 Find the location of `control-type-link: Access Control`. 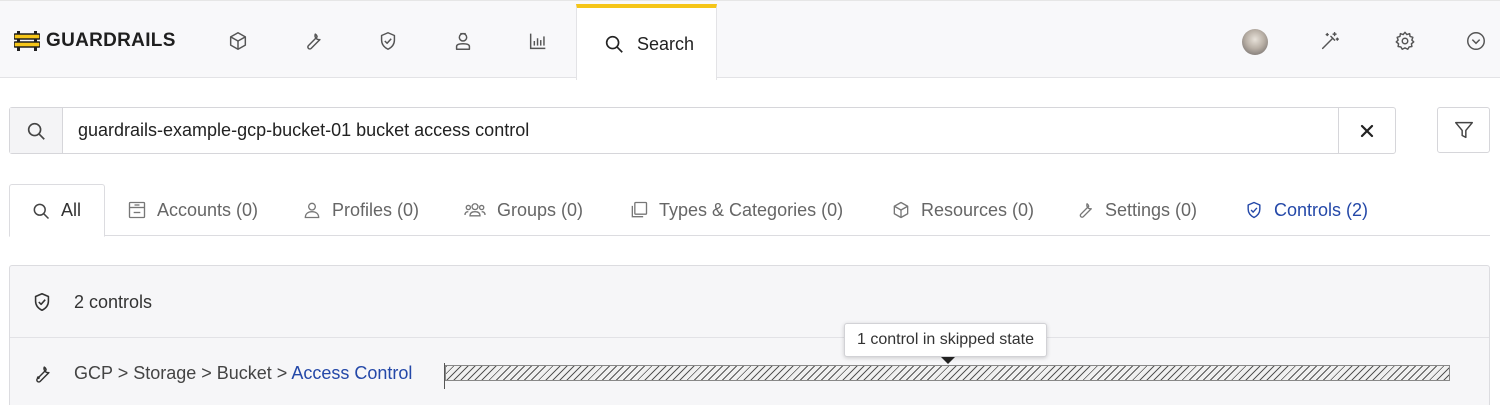

control-type-link: Access Control is located at coordinates (351, 373).